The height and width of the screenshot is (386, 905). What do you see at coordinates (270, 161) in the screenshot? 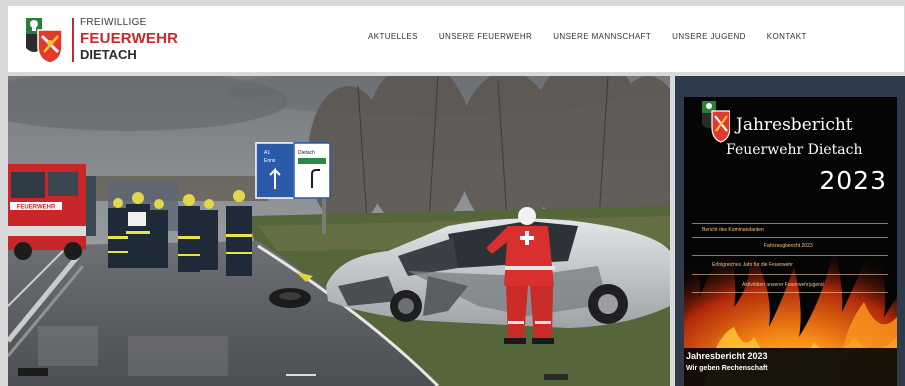
I see `sign-left-text: Enns` at bounding box center [270, 161].